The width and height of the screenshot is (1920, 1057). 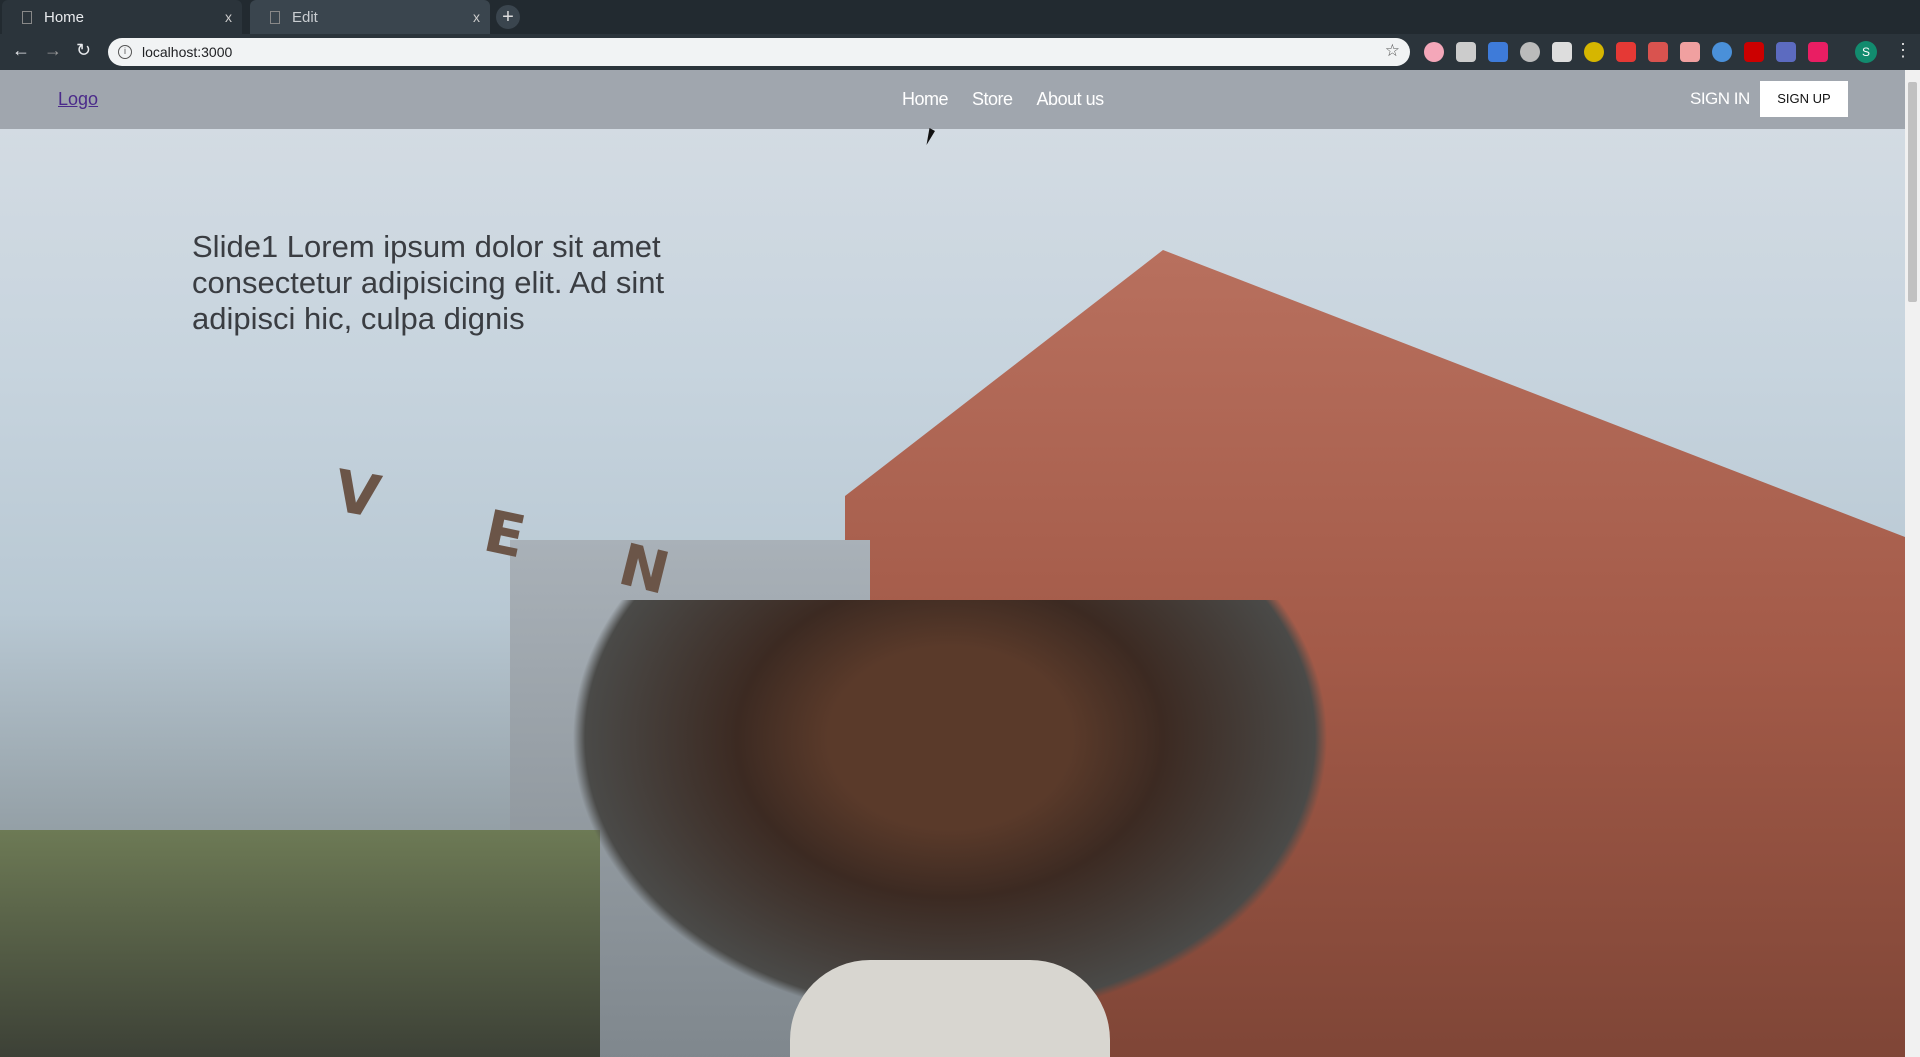 I want to click on scrollbar, so click(x=1912, y=563).